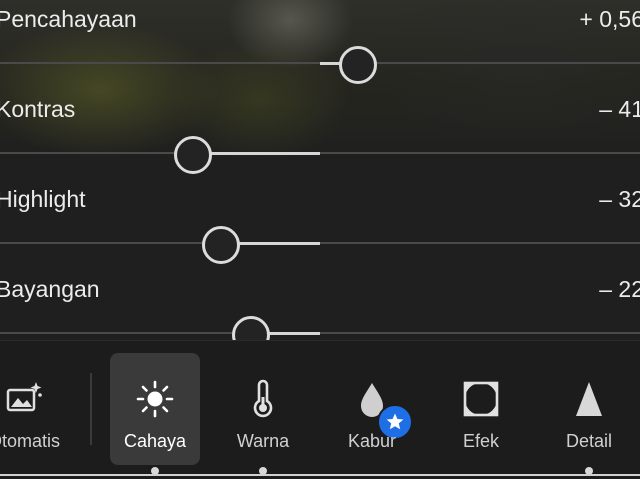 The height and width of the screenshot is (479, 640). What do you see at coordinates (43, 199) in the screenshot?
I see `slider-label: Highlight` at bounding box center [43, 199].